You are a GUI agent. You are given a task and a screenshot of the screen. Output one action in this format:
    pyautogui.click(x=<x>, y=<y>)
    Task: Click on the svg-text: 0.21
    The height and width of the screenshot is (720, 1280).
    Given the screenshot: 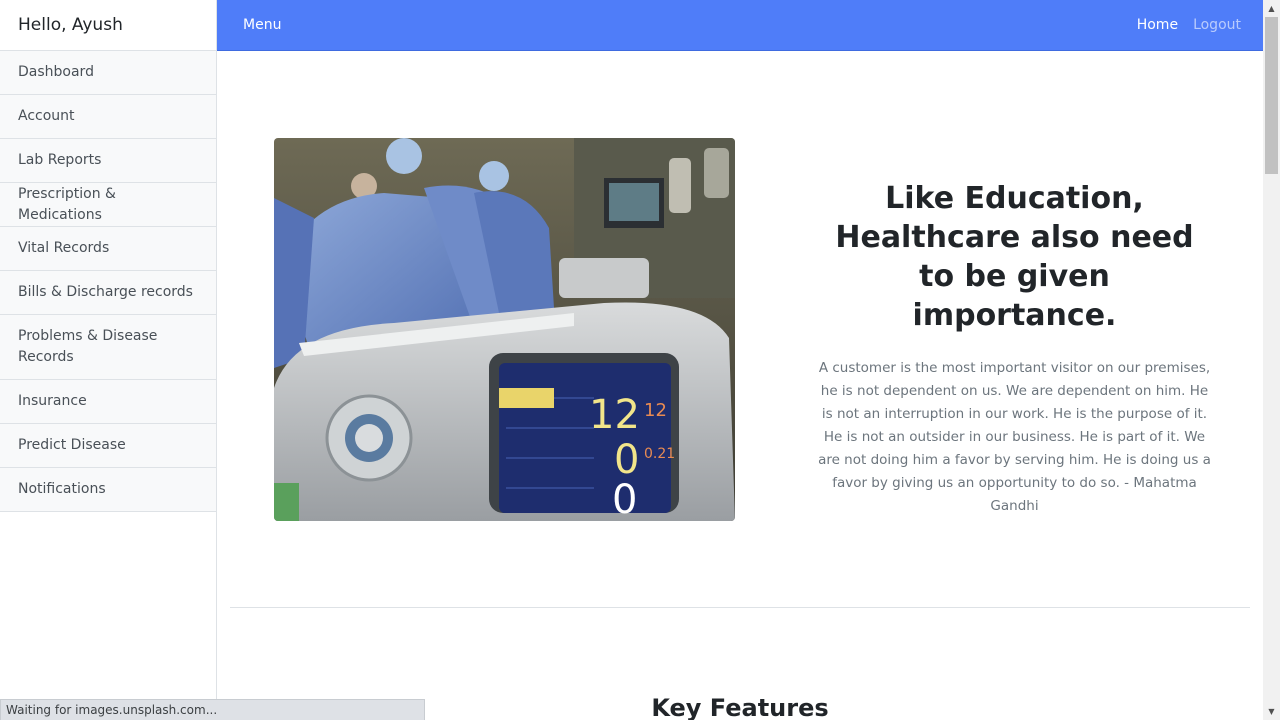 What is the action you would take?
    pyautogui.click(x=659, y=454)
    